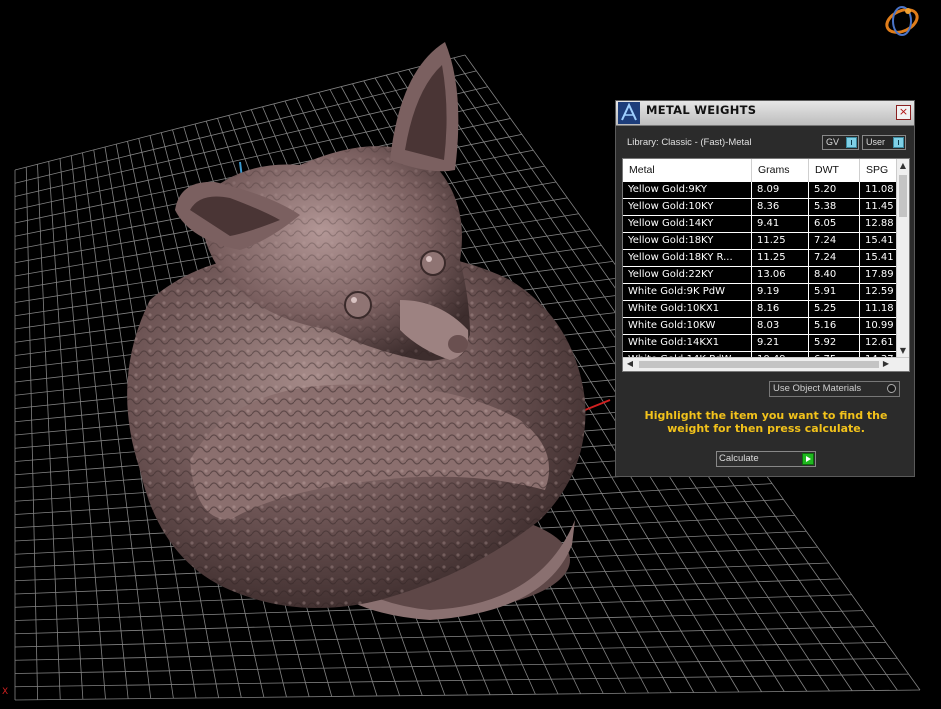 The image size is (941, 709). I want to click on column-header-metal: Metal, so click(687, 170).